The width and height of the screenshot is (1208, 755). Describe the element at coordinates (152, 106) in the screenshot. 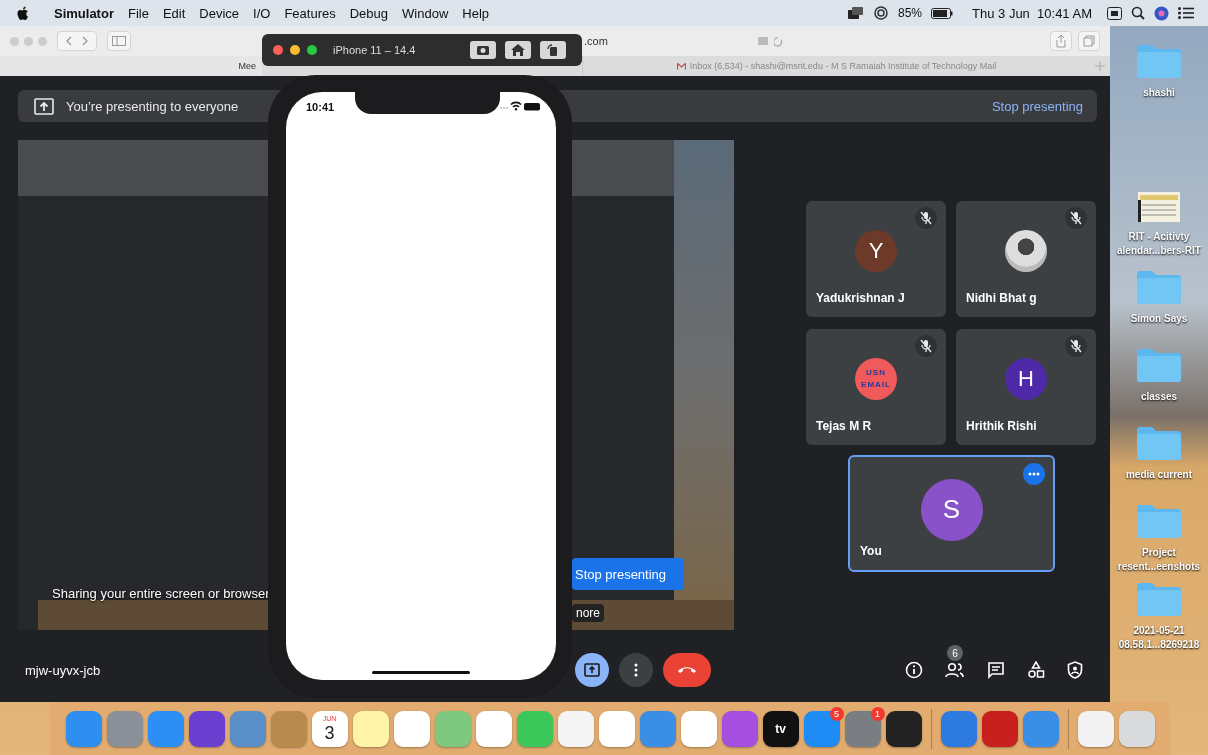

I see `presenting-message: You’re presenting to everyone` at that location.